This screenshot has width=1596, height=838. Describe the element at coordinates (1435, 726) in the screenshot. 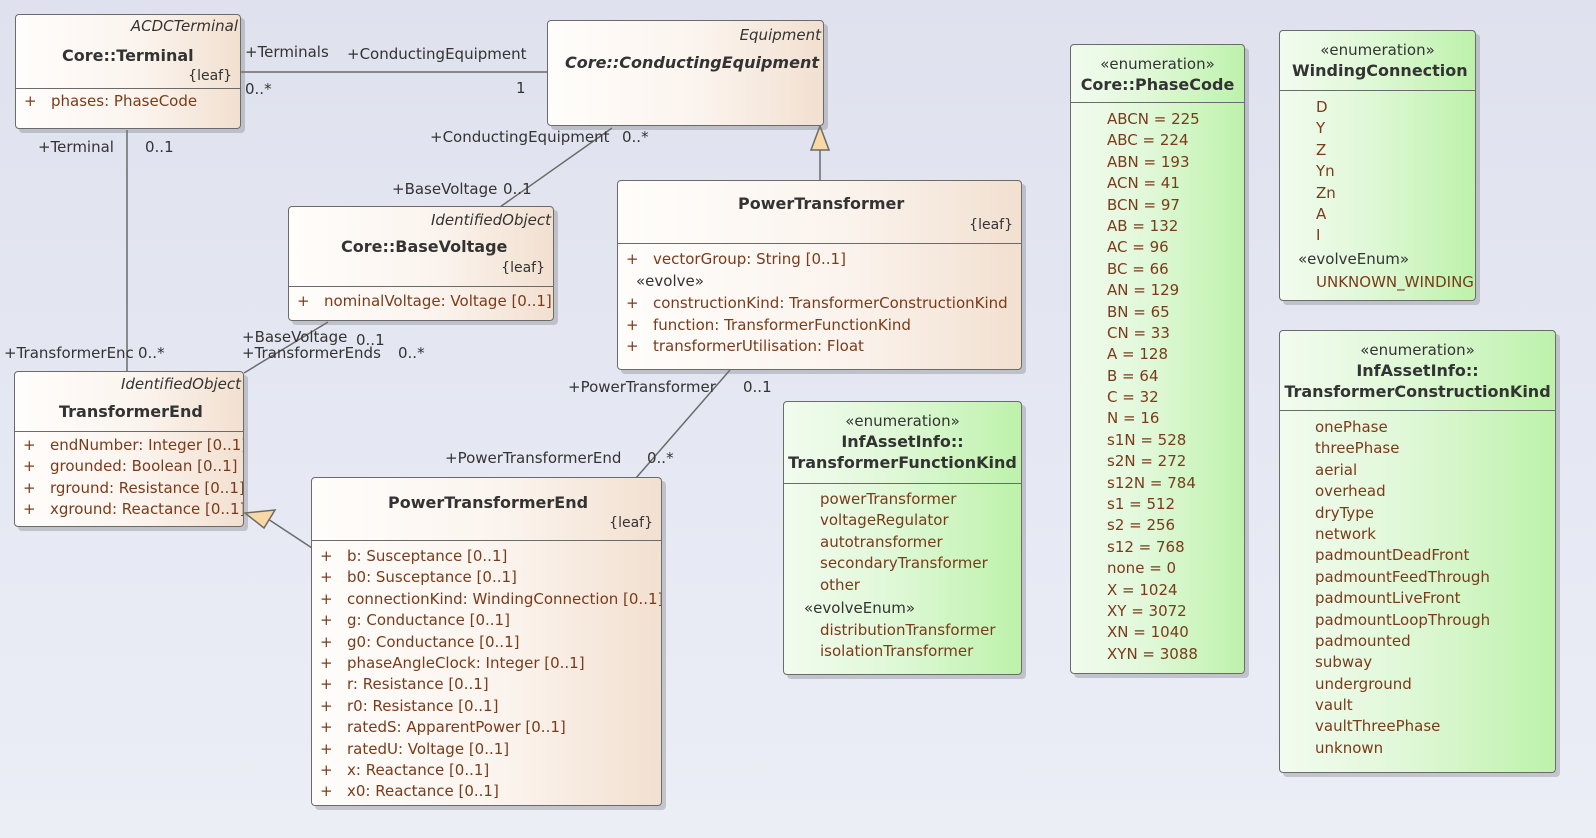

I see `enum-literal: vaultThreePhase` at that location.